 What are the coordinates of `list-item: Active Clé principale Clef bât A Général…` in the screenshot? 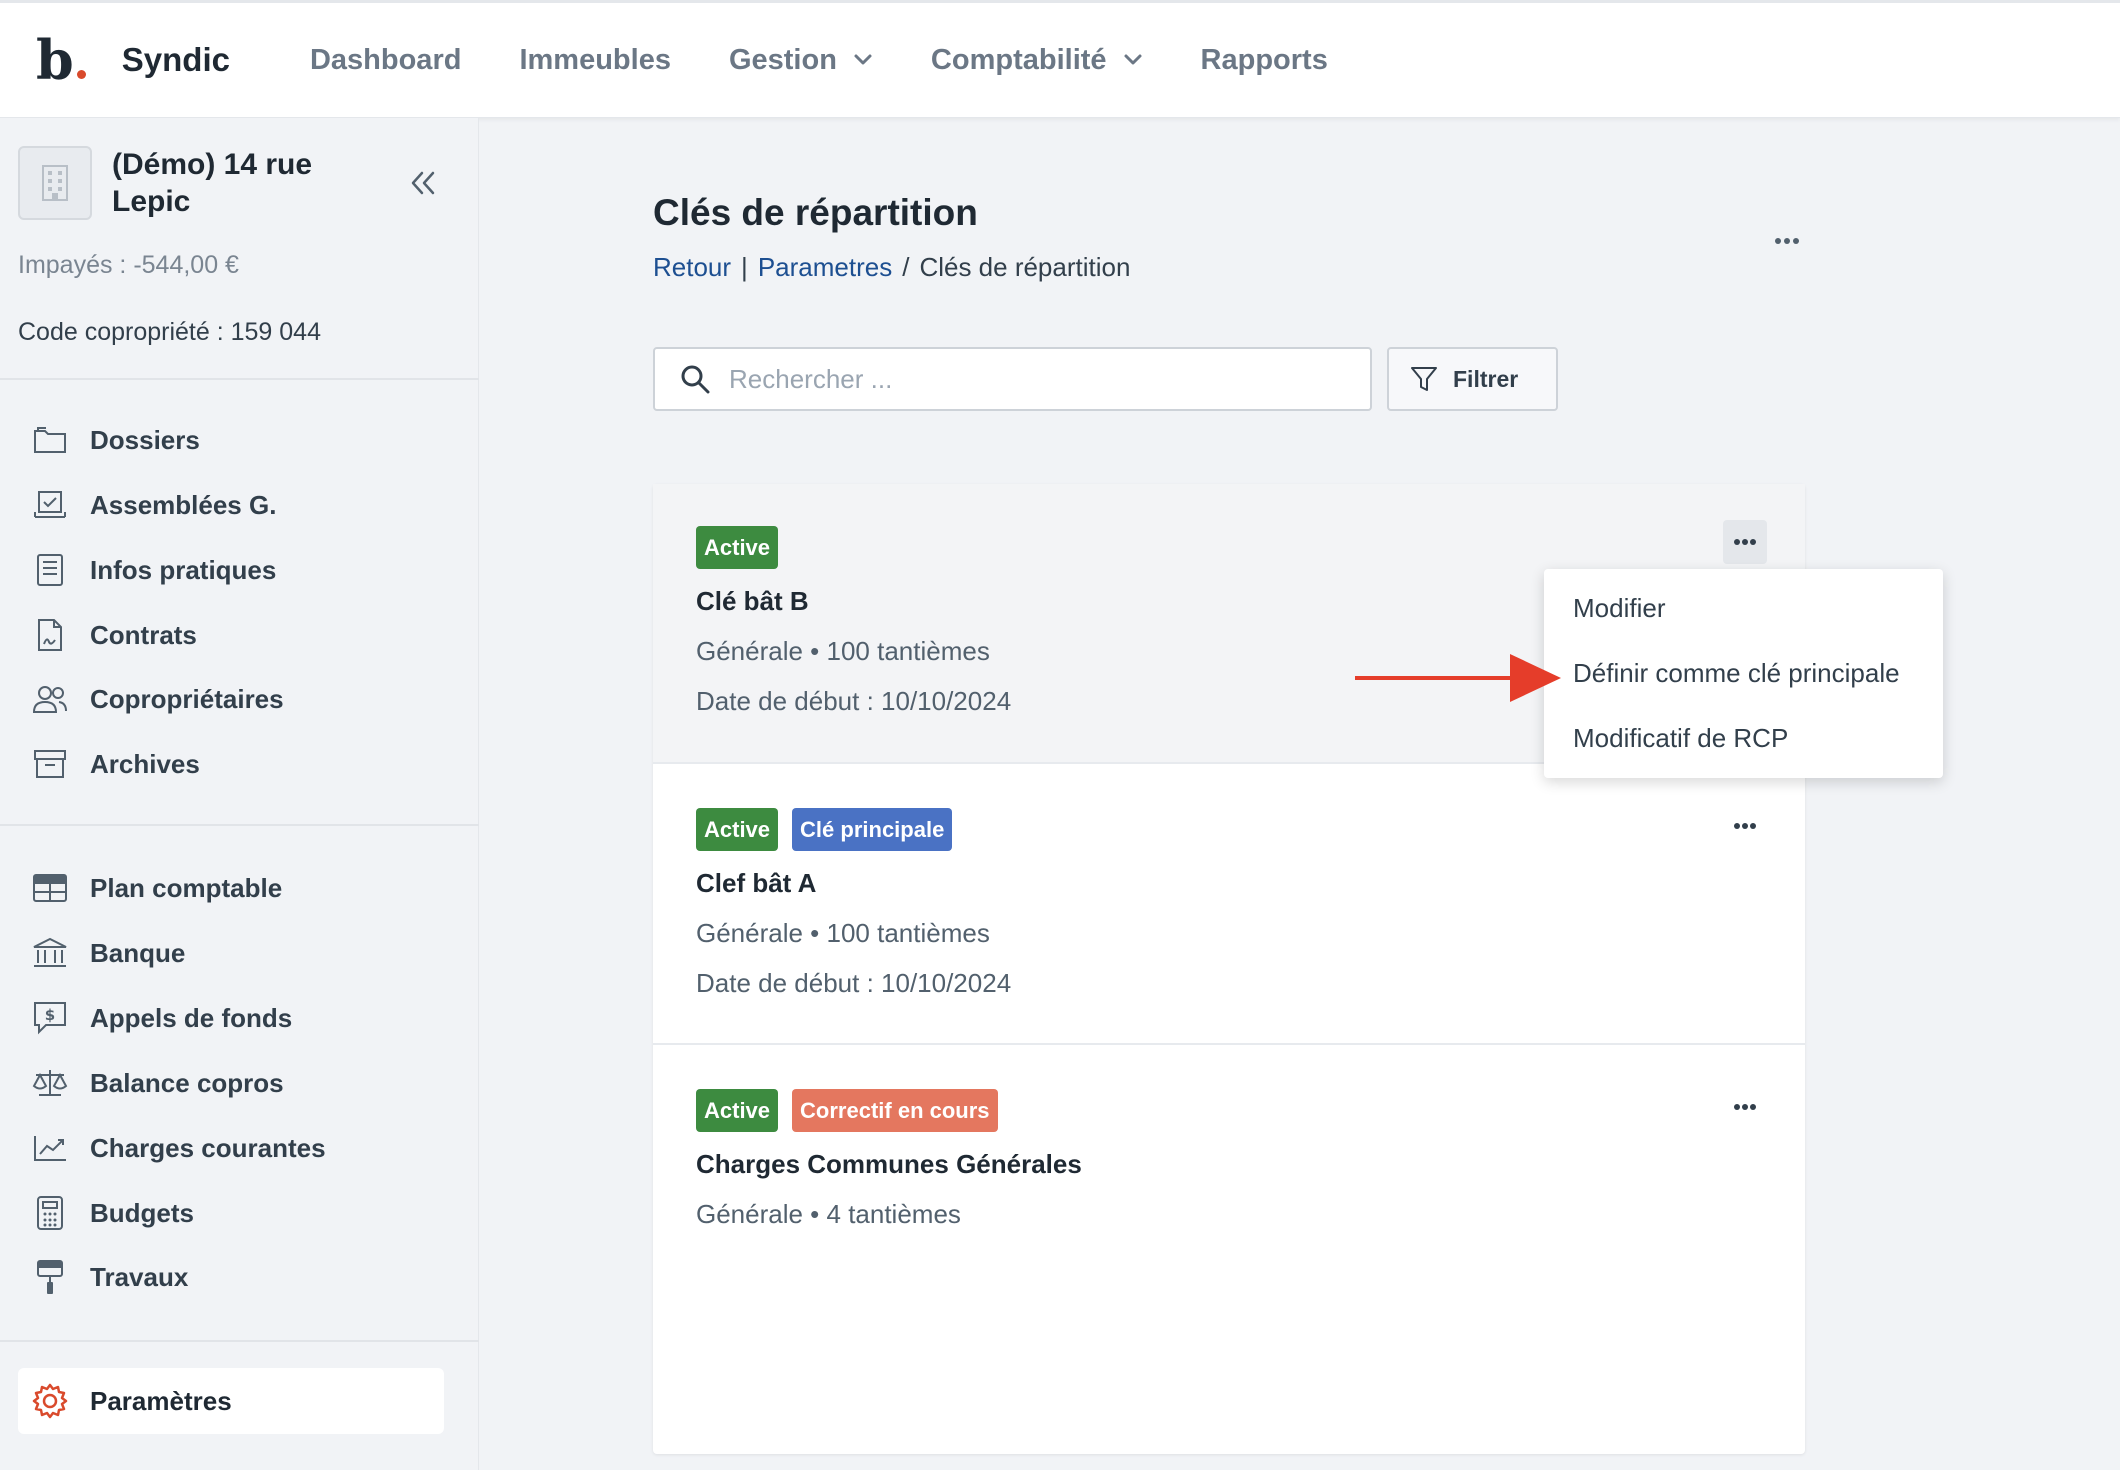 It's located at (1229, 904).